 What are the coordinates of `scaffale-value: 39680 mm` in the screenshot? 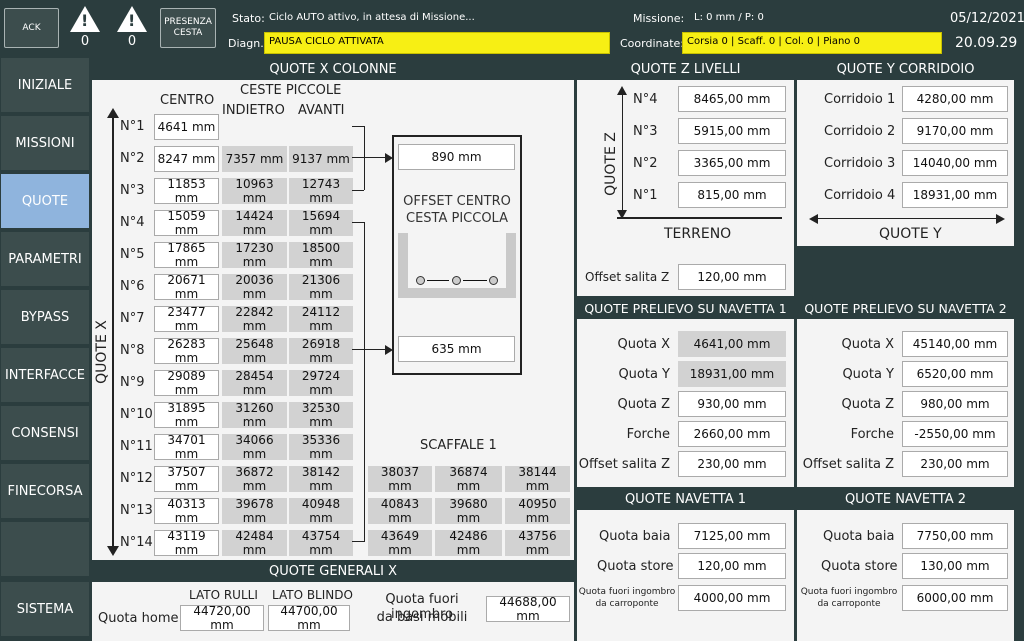 It's located at (468, 511).